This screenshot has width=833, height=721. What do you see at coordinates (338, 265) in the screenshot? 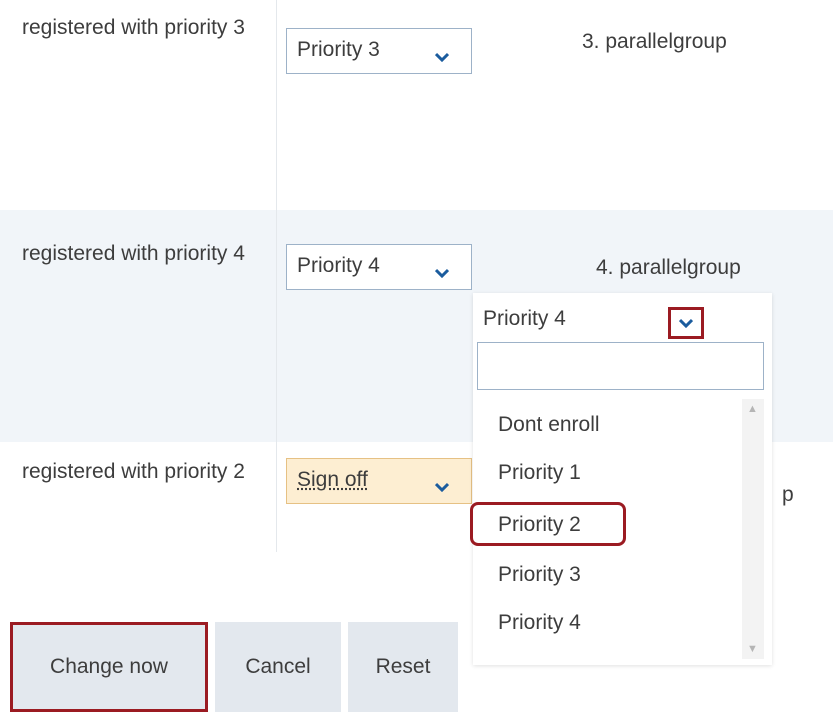
I see `priority-select-value: Priority 4` at bounding box center [338, 265].